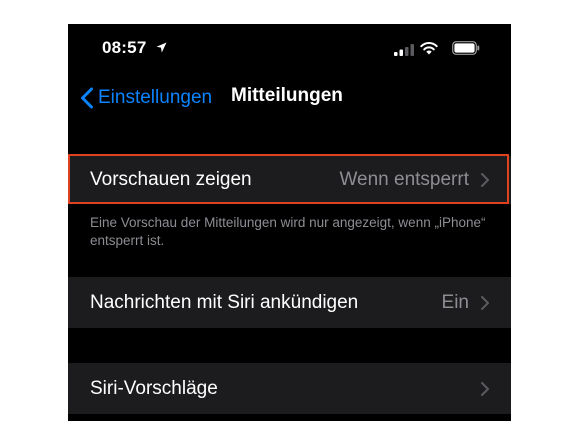 The height and width of the screenshot is (421, 580). Describe the element at coordinates (455, 302) in the screenshot. I see `announce-value: Ein` at that location.